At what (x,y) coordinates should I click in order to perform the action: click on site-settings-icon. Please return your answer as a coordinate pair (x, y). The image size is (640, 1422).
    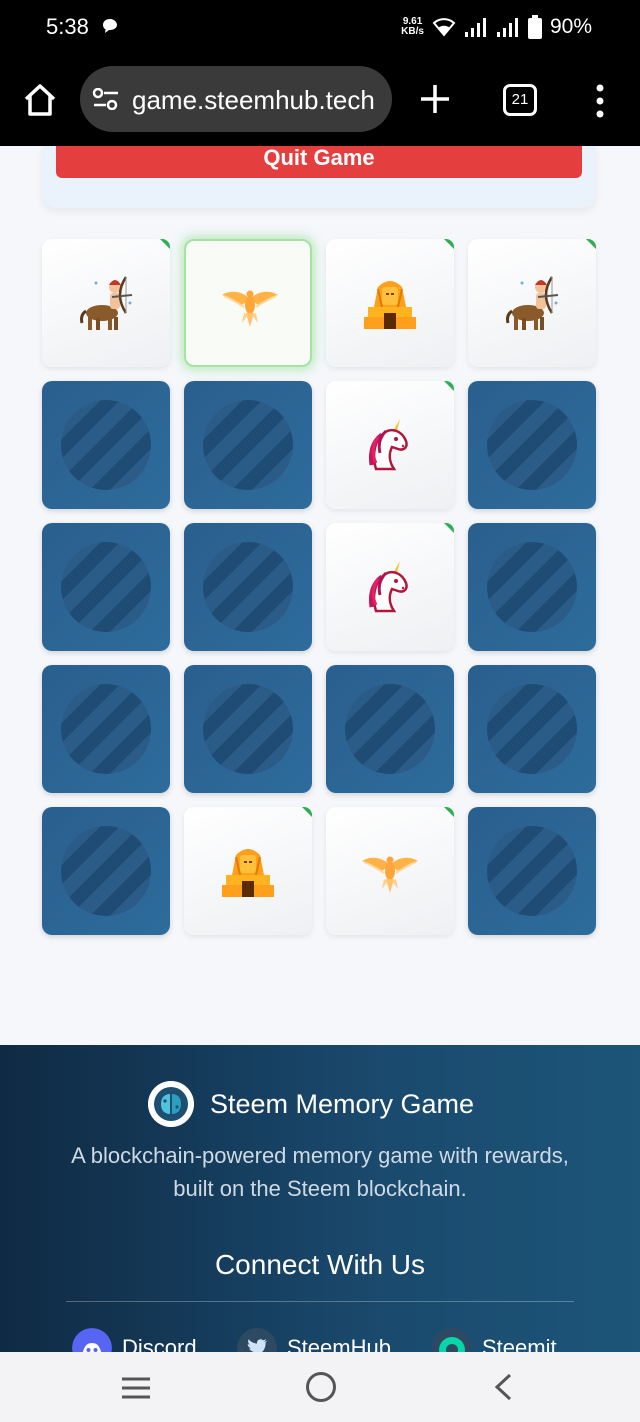
    Looking at the image, I should click on (106, 99).